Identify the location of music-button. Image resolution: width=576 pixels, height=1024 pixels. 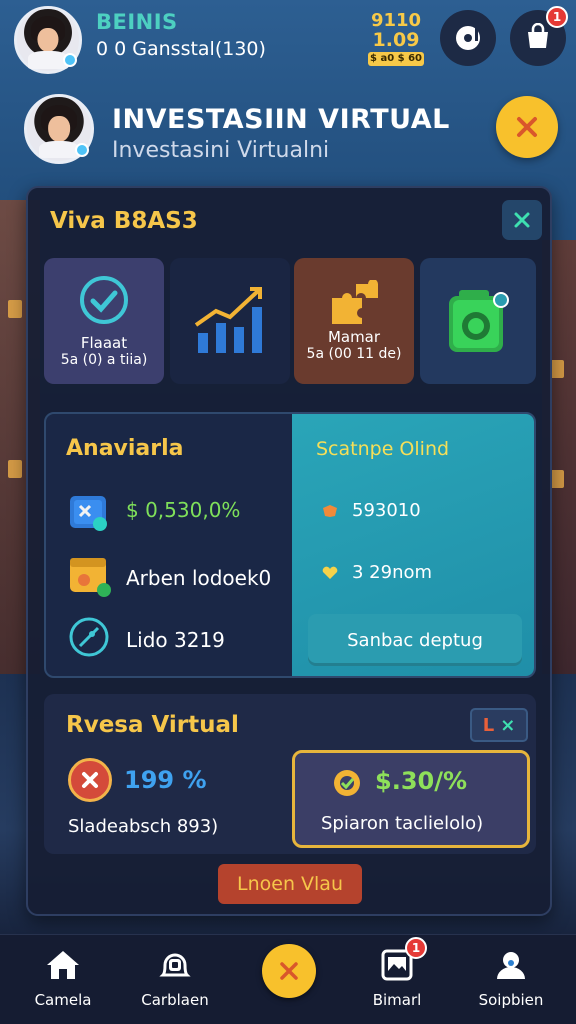
(468, 38).